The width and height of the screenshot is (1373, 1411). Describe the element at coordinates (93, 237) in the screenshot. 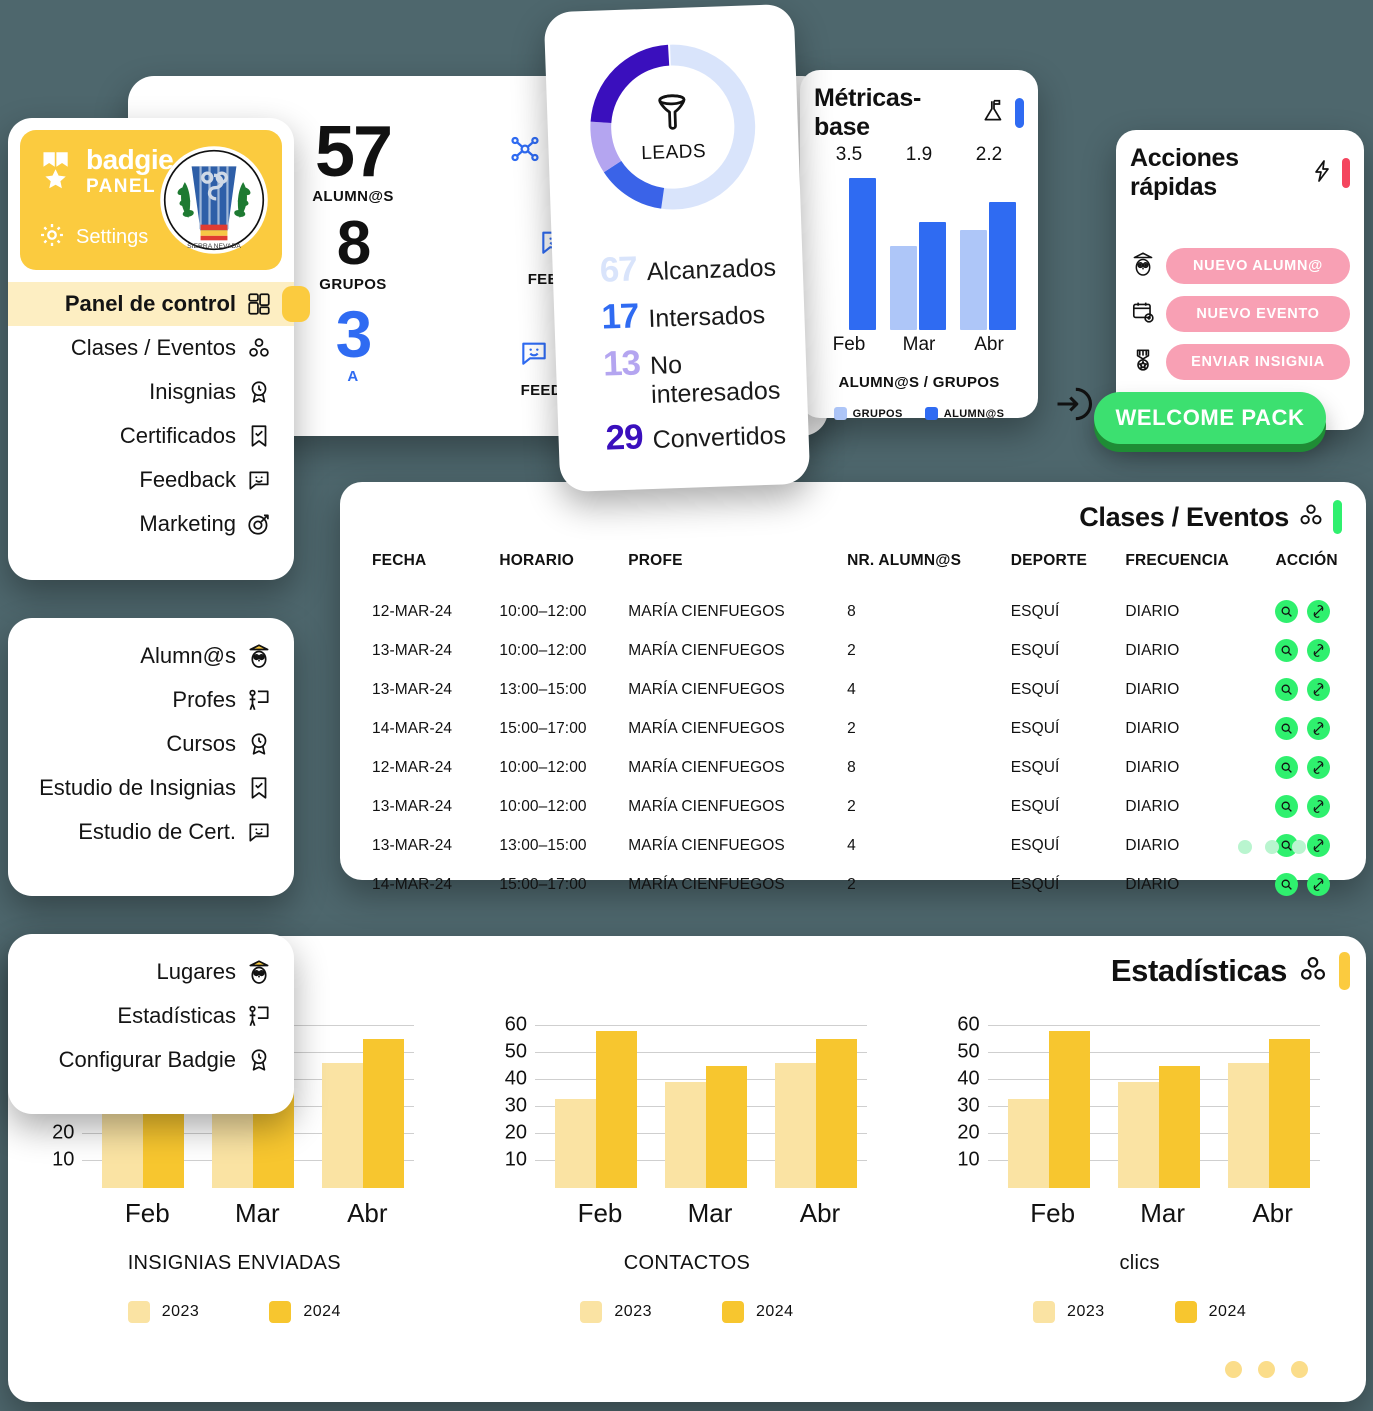

I see `settings-button: Settings` at that location.